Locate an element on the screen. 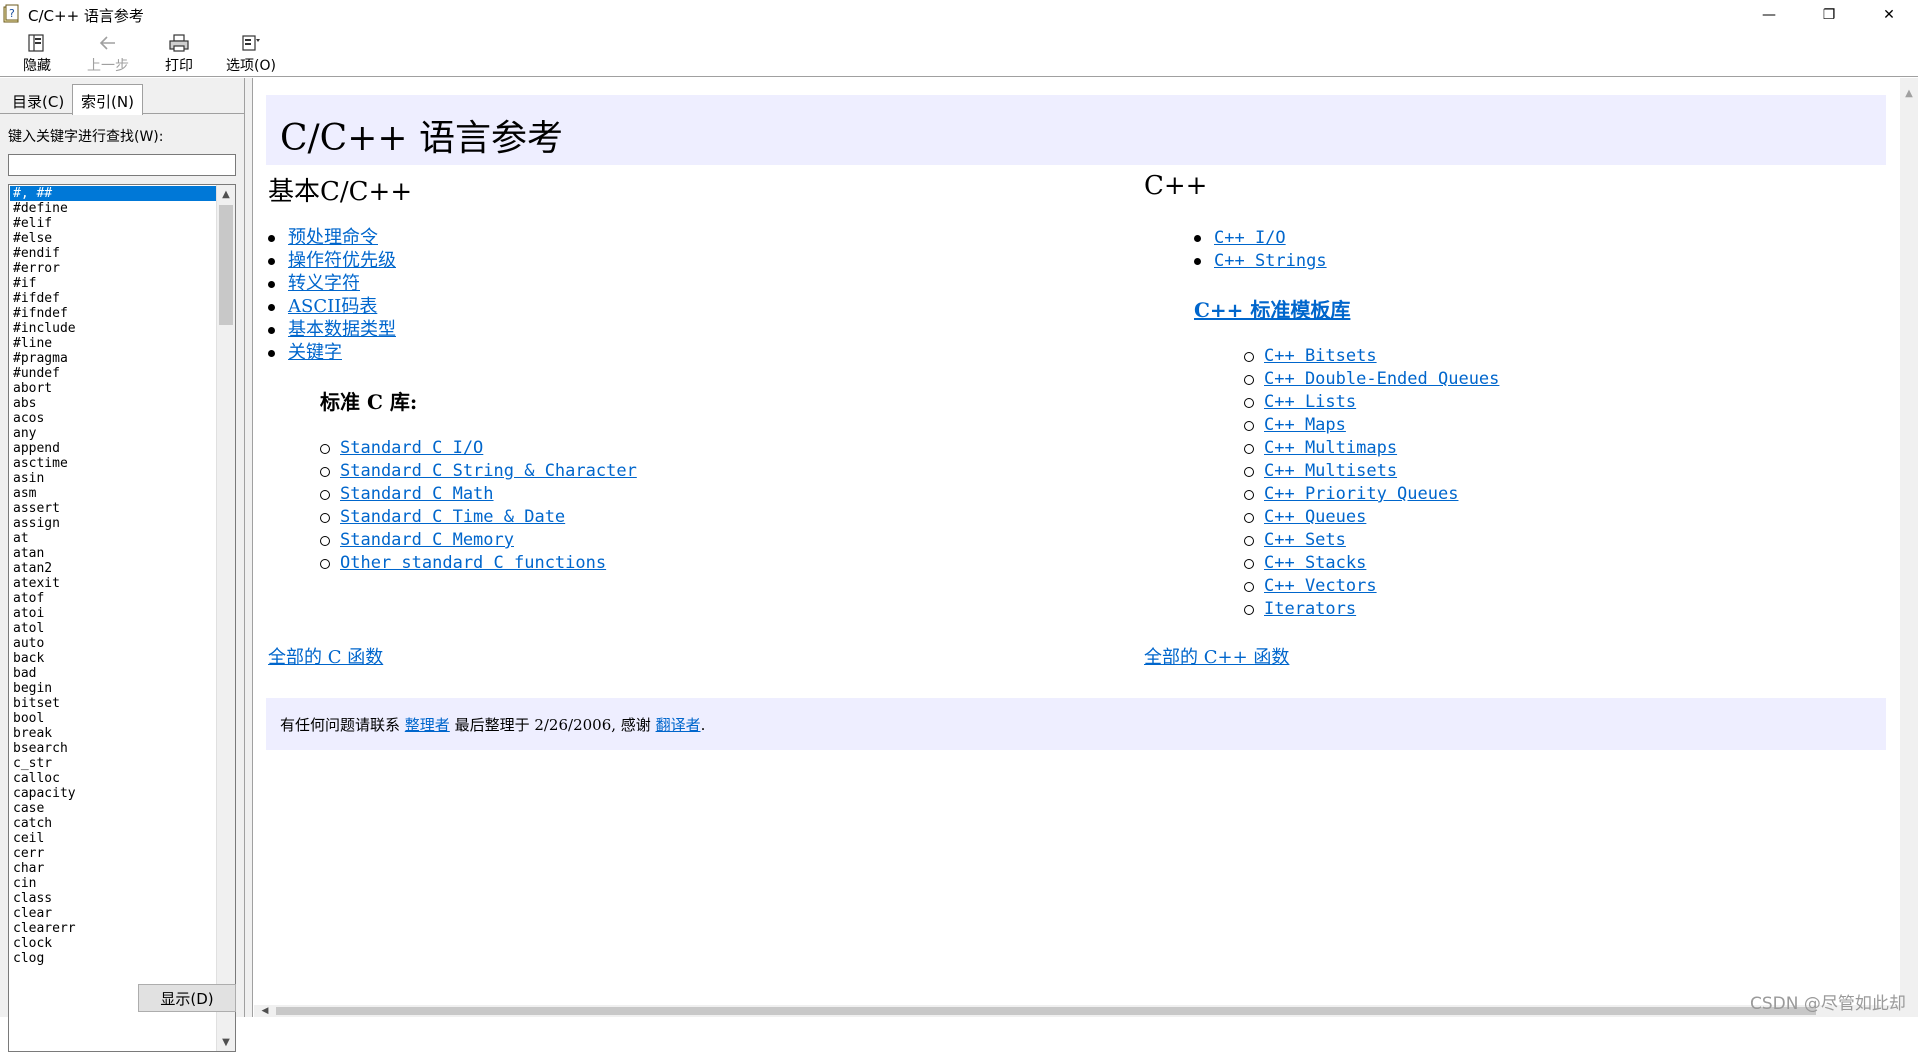 This screenshot has height=1052, width=1918. stl-links-item-link: C++ Vectors is located at coordinates (1320, 586).